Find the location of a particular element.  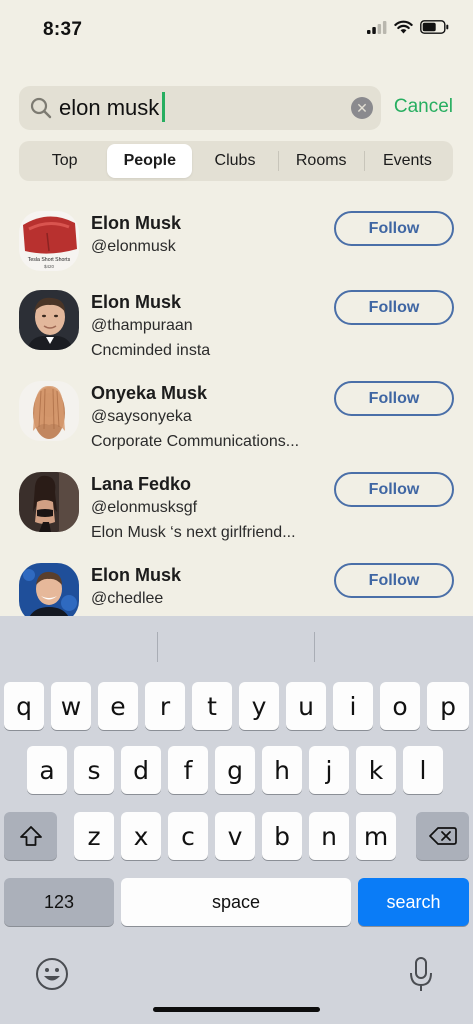

key-x: x is located at coordinates (141, 836).